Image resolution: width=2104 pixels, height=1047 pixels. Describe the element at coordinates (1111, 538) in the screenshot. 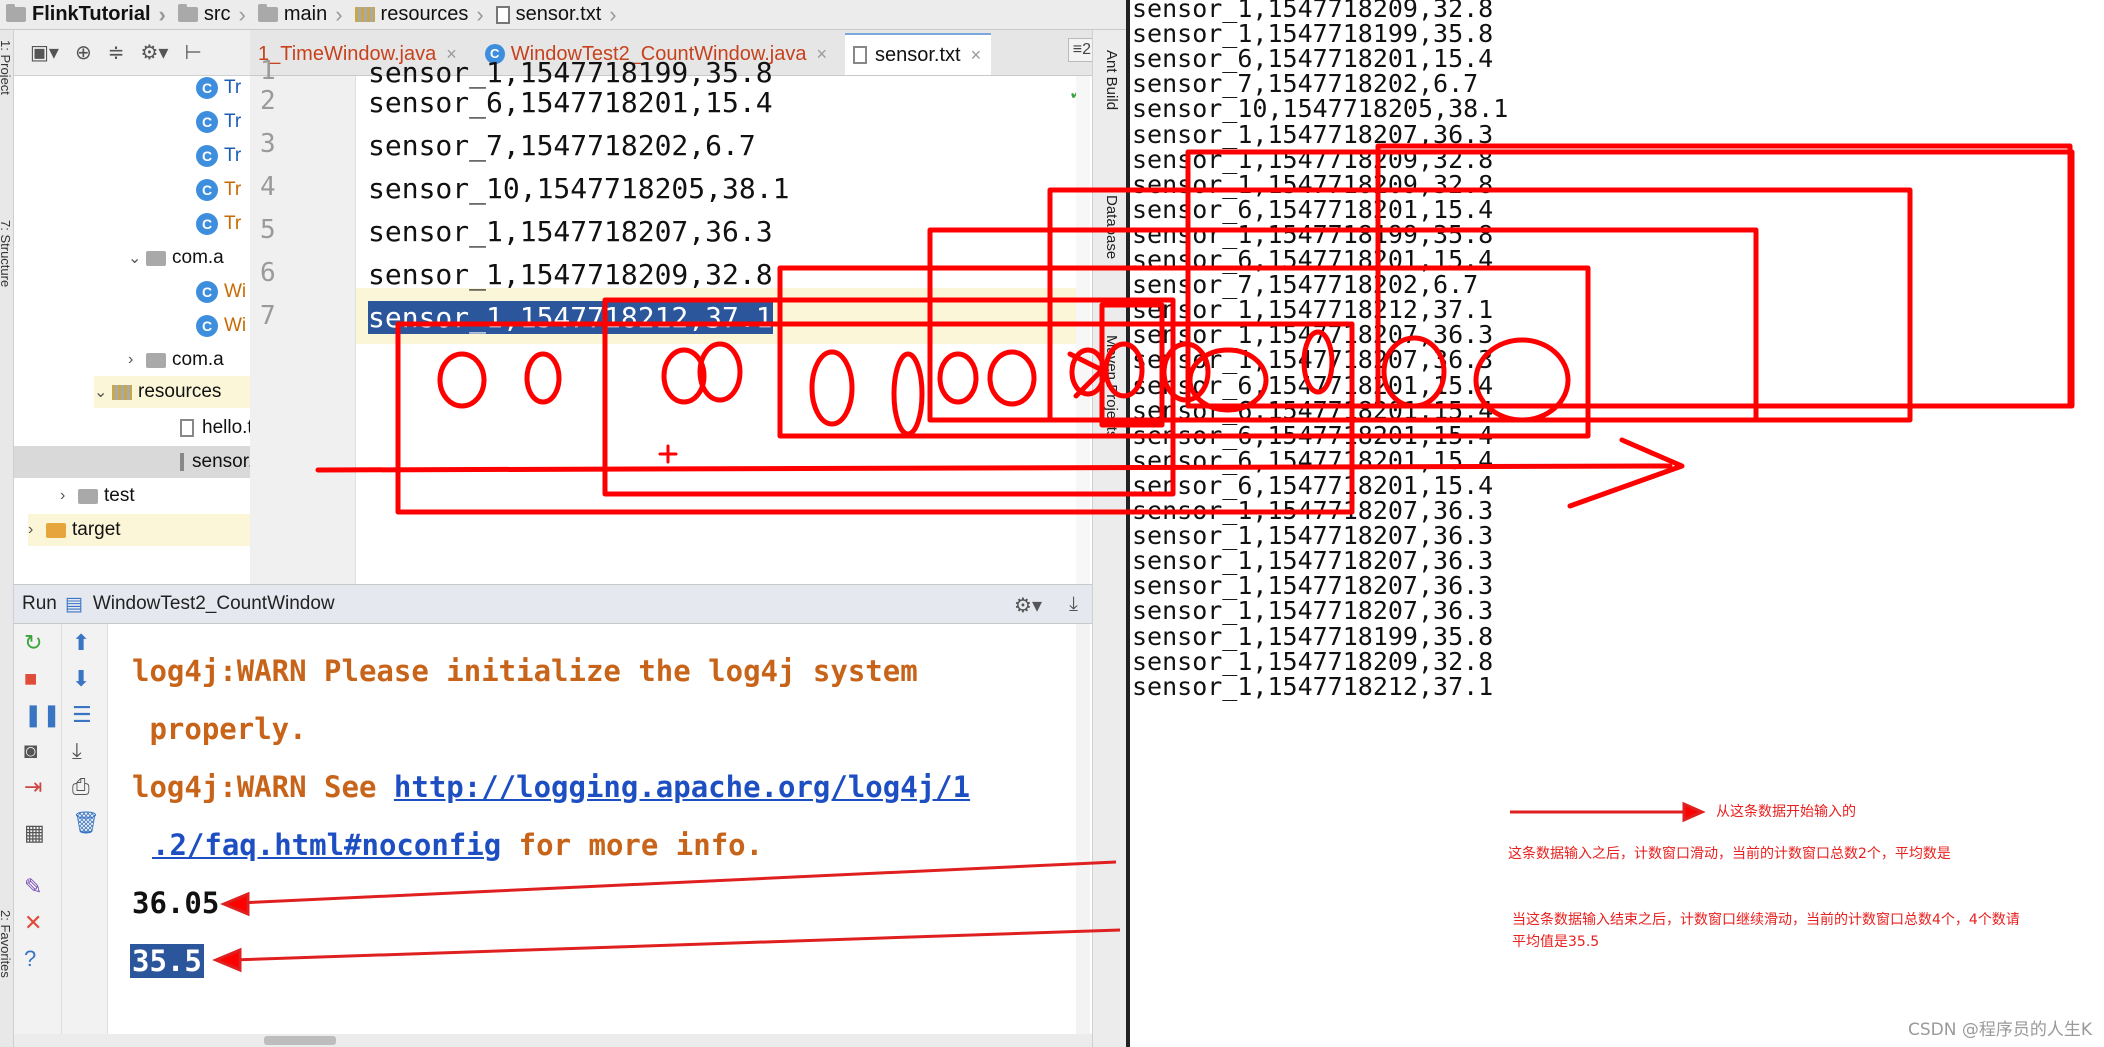

I see `right-tool-strip: Ant Build Database Maven Projects` at that location.